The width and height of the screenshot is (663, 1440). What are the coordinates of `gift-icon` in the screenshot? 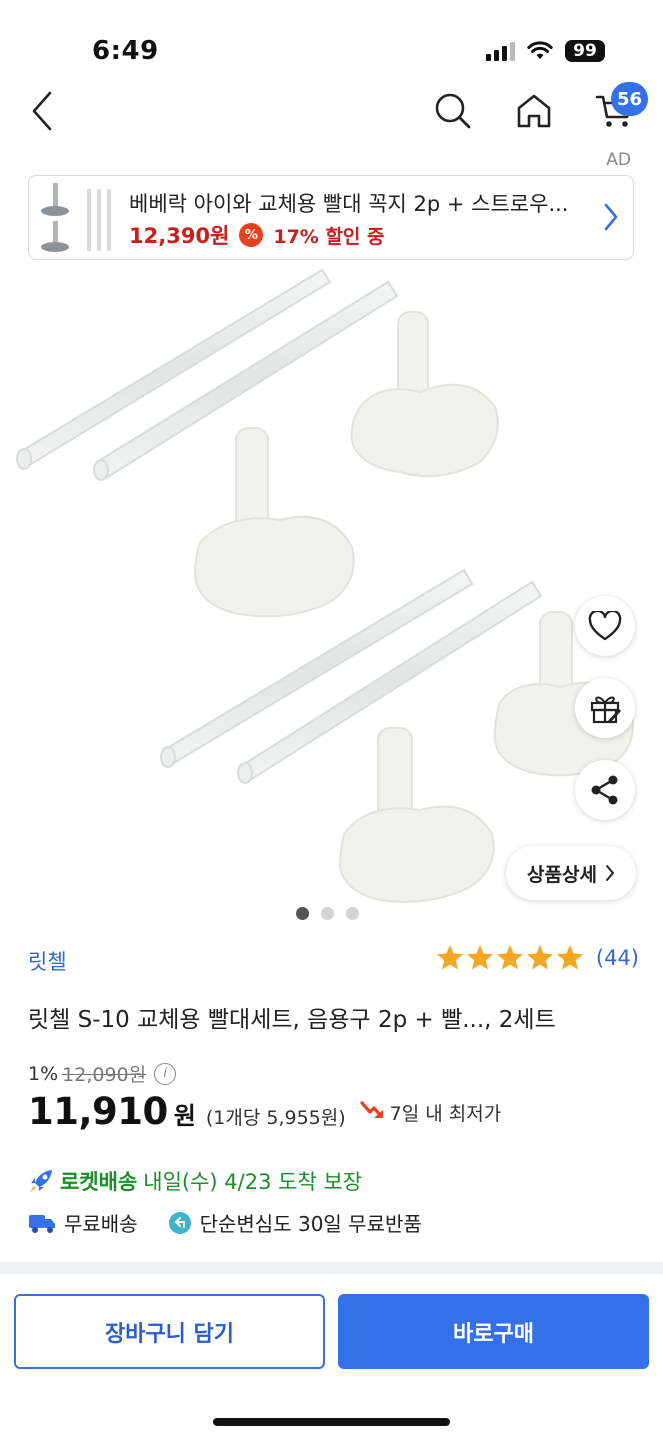 It's located at (605, 710).